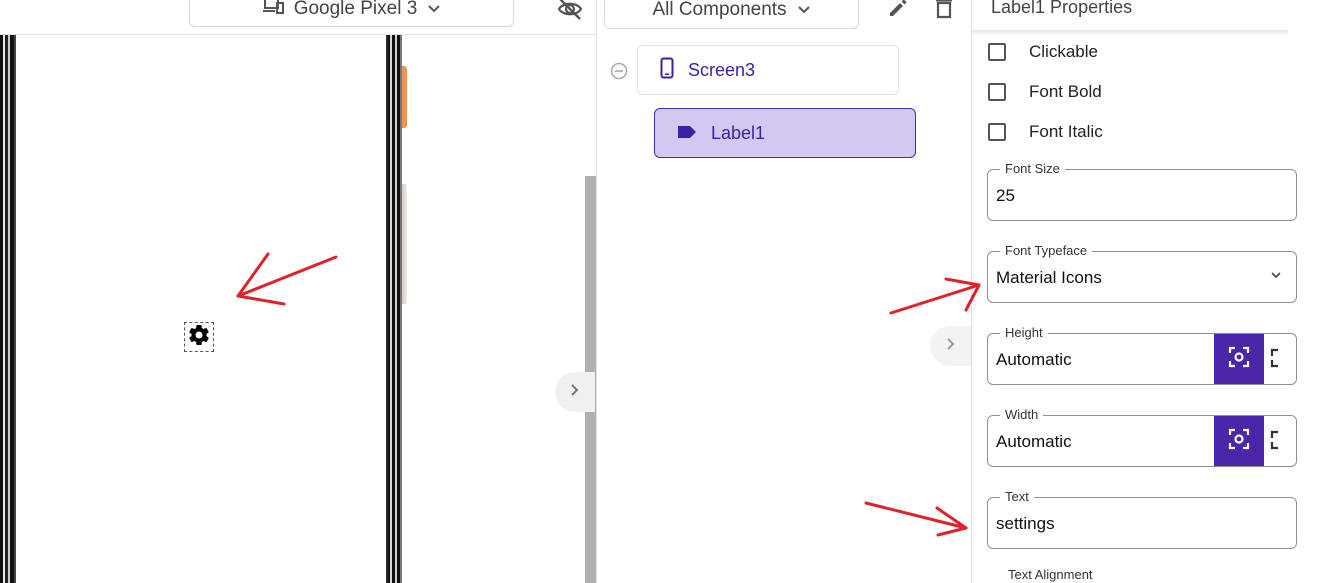 The width and height of the screenshot is (1317, 583). Describe the element at coordinates (1142, 273) in the screenshot. I see `font-typeface-select: Font Typeface Material Icons` at that location.